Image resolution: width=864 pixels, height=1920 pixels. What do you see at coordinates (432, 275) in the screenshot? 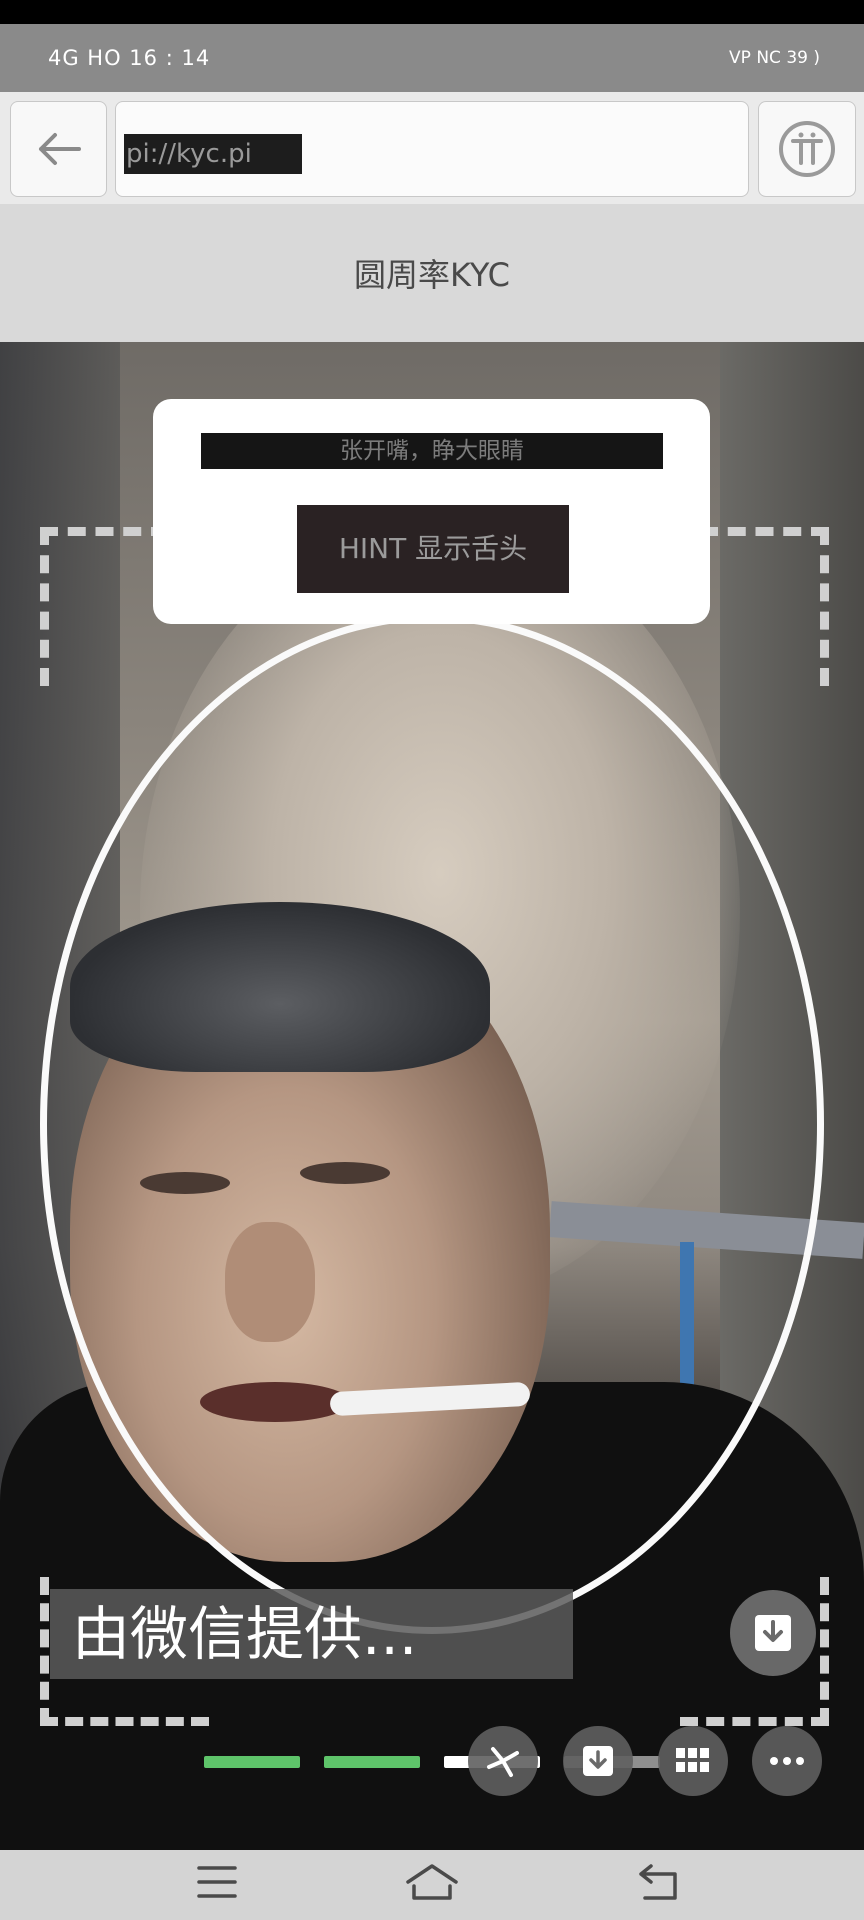
I see `page-title: 圆周率KYC` at bounding box center [432, 275].